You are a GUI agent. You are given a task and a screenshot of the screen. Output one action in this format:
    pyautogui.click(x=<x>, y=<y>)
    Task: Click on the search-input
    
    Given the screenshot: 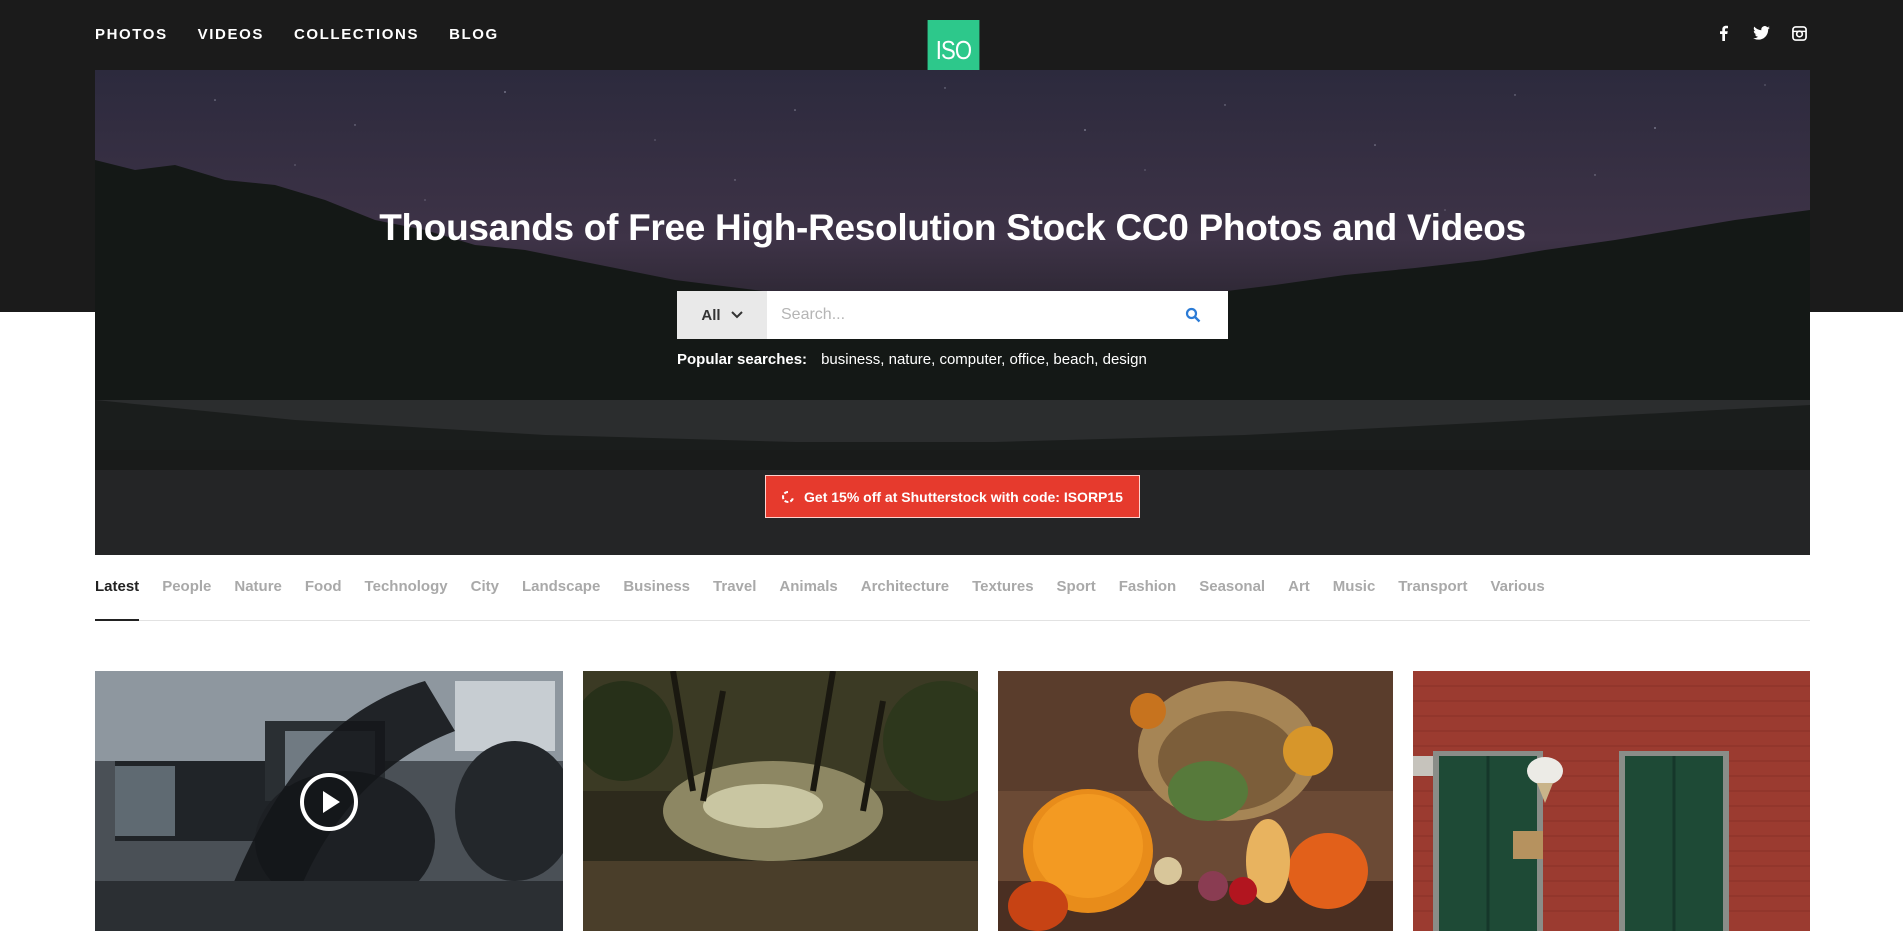 What is the action you would take?
    pyautogui.click(x=962, y=315)
    